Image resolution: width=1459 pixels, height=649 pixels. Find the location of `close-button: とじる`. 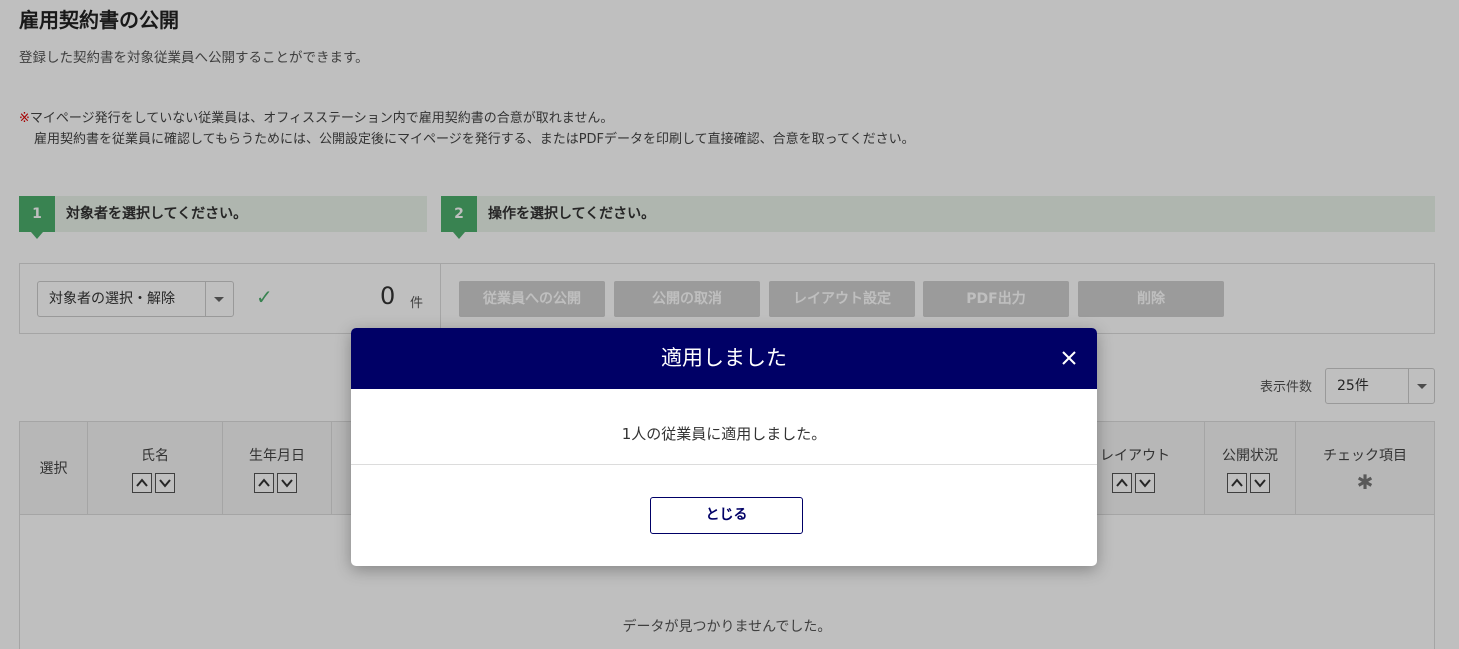

close-button: とじる is located at coordinates (726, 515).